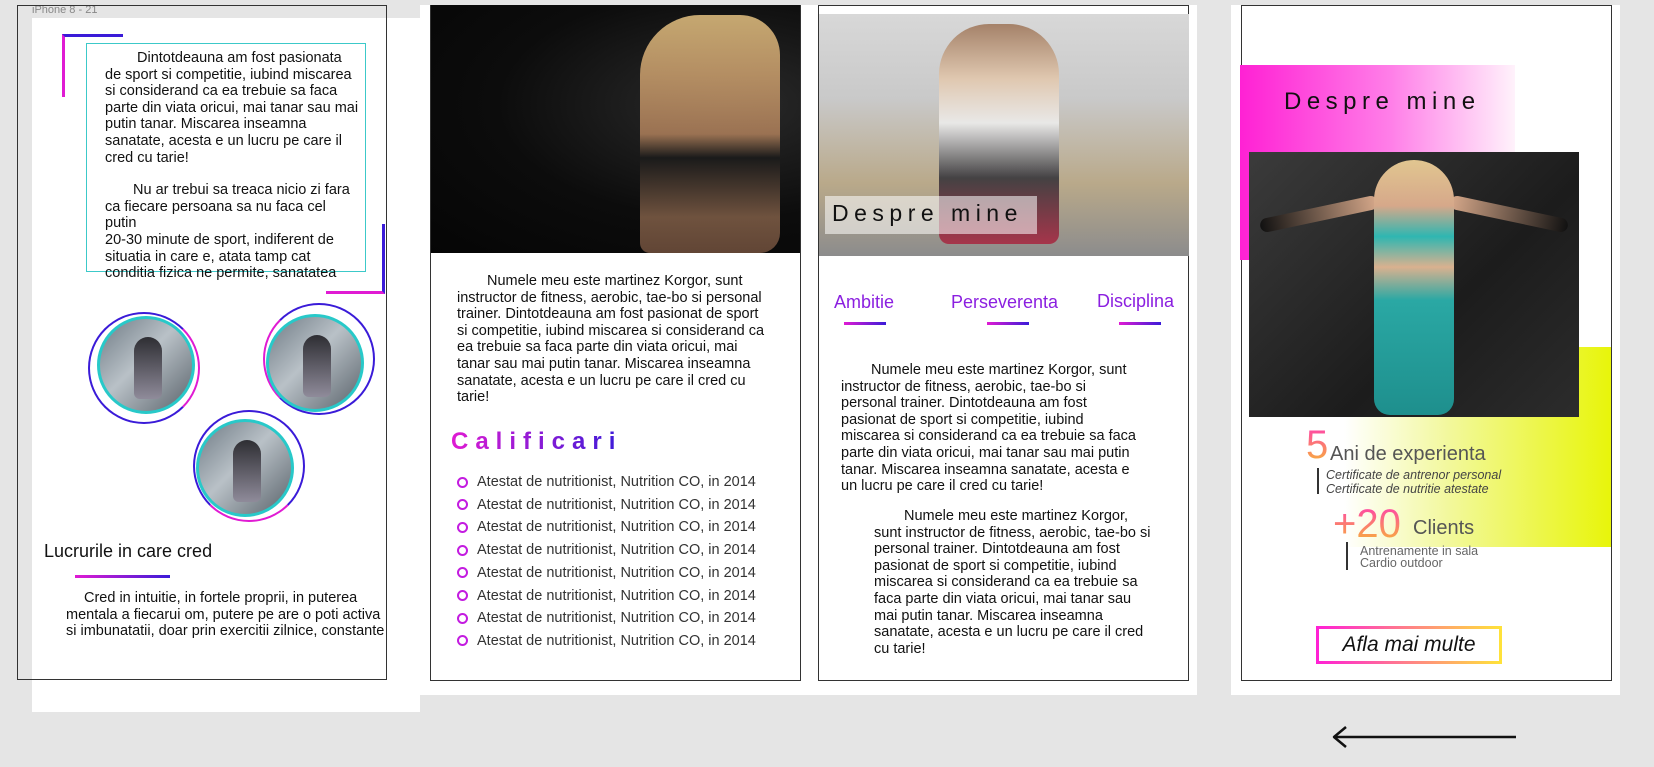 The height and width of the screenshot is (767, 1654). I want to click on beliefs-heading: Lucrurile in care cred, so click(128, 551).